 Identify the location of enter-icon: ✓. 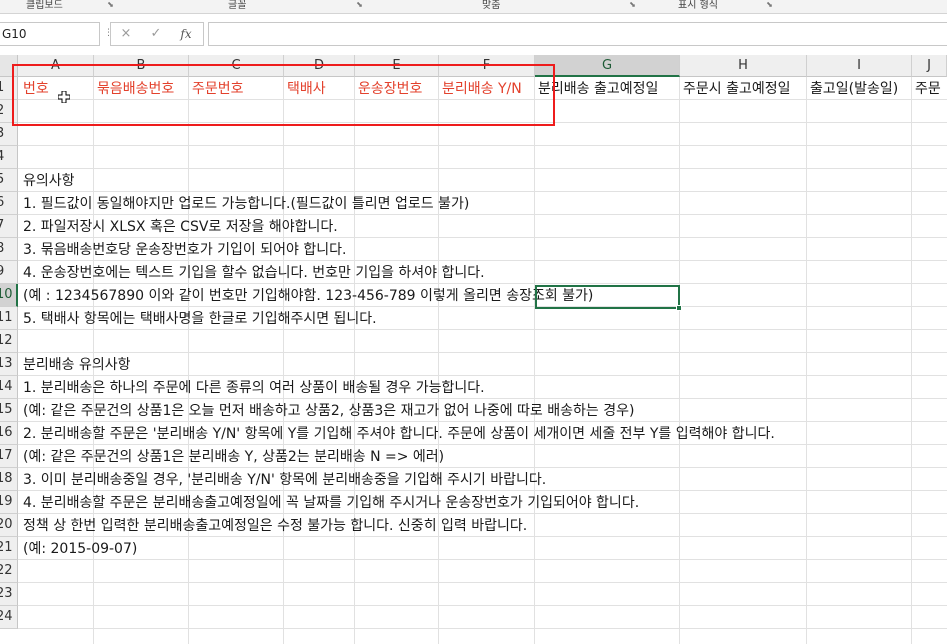
(156, 34).